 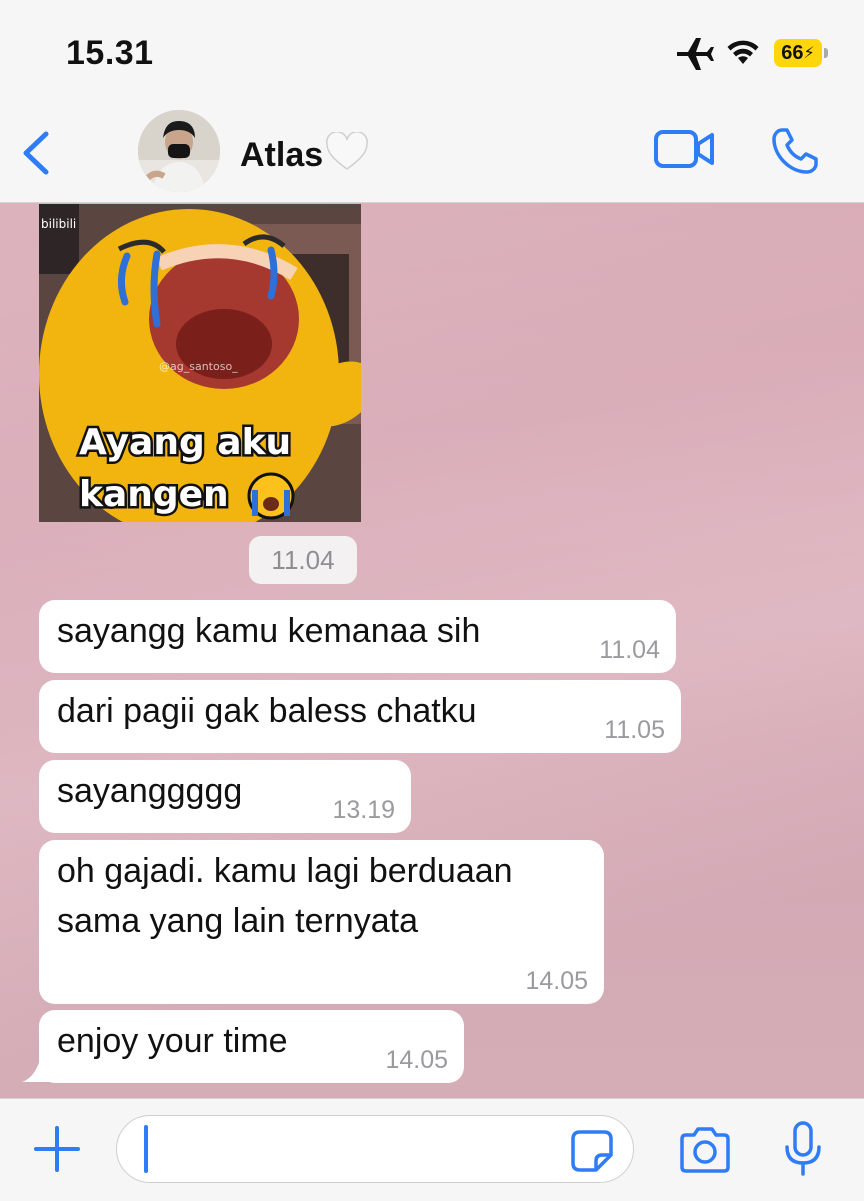 What do you see at coordinates (685, 149) in the screenshot?
I see `video-call-icon` at bounding box center [685, 149].